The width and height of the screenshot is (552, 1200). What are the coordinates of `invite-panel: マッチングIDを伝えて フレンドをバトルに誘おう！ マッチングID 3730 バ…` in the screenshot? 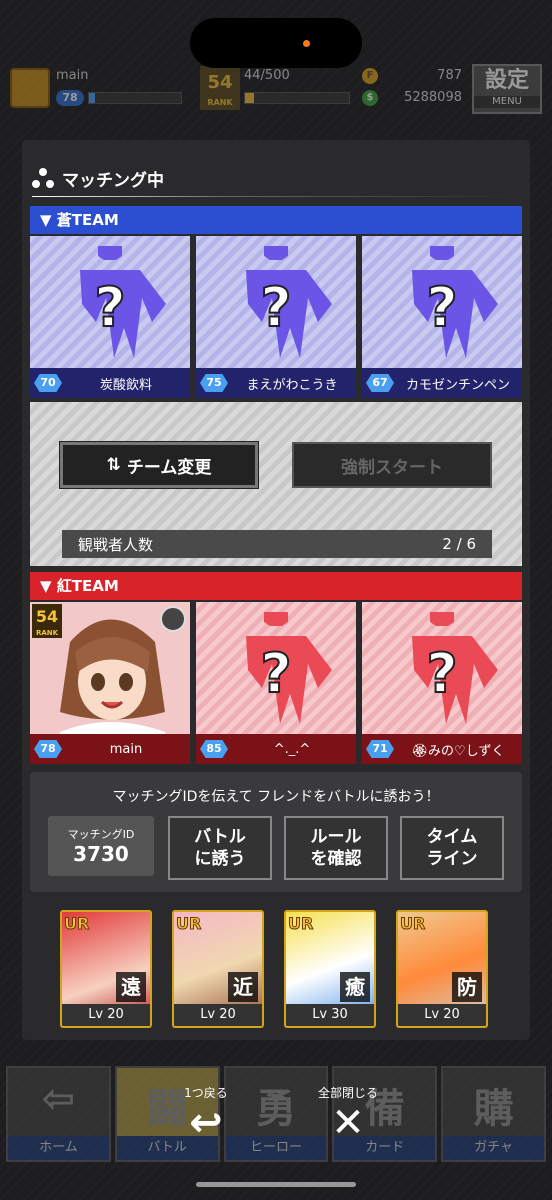 It's located at (276, 832).